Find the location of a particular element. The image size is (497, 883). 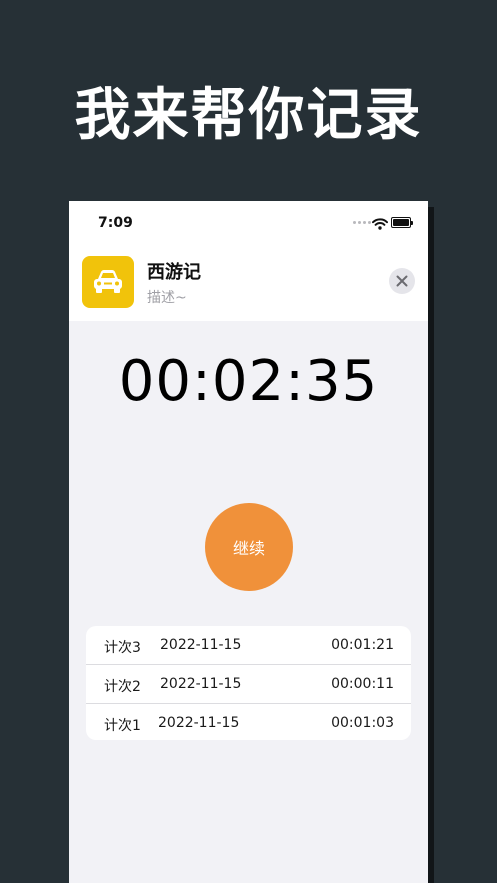

lap-time: 00:01:03 is located at coordinates (362, 723).